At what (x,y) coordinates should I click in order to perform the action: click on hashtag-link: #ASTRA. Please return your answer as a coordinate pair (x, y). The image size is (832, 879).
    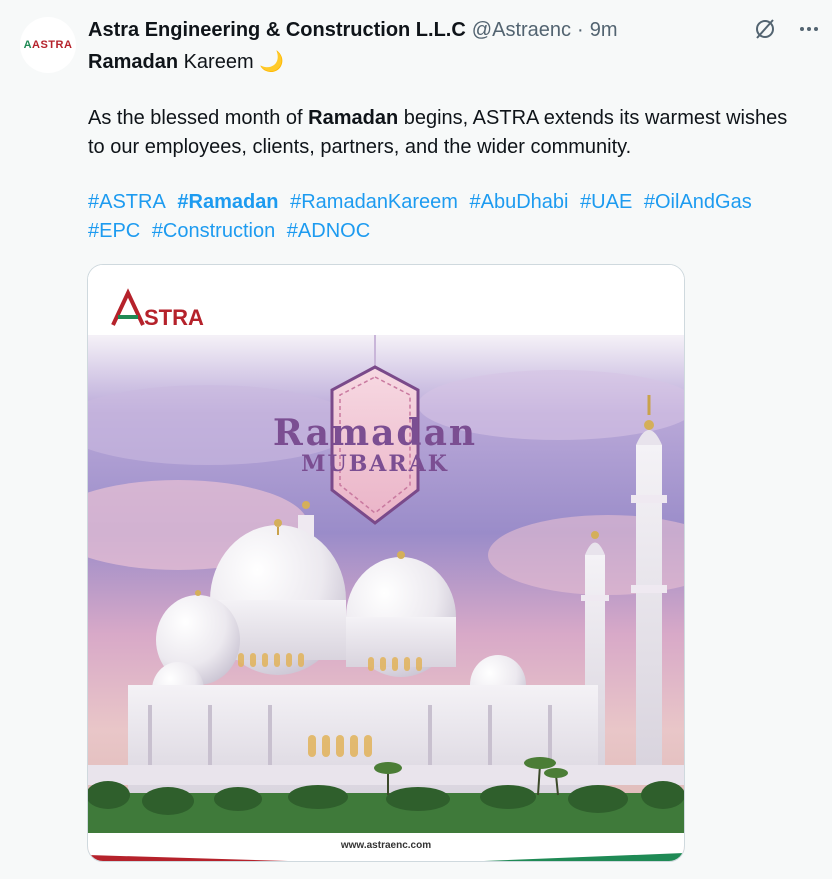
    Looking at the image, I should click on (127, 202).